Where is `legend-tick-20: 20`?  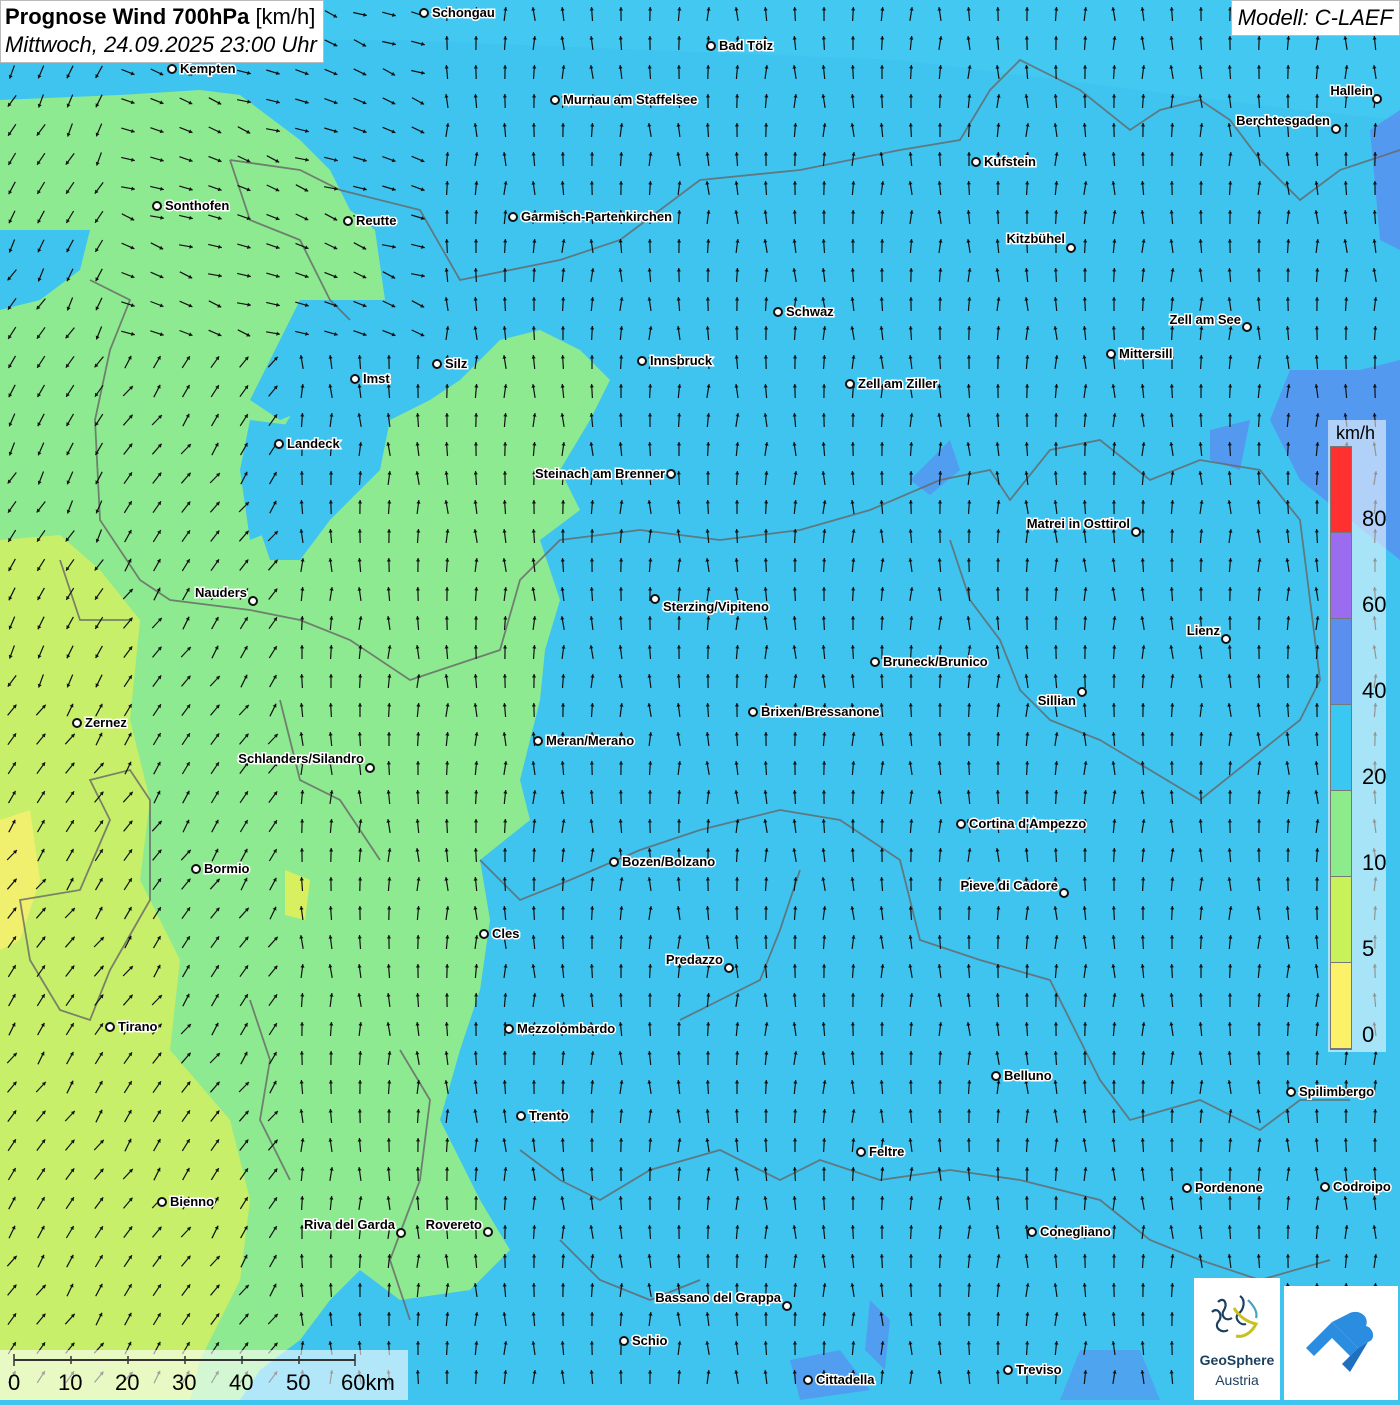
legend-tick-20: 20 is located at coordinates (1374, 777).